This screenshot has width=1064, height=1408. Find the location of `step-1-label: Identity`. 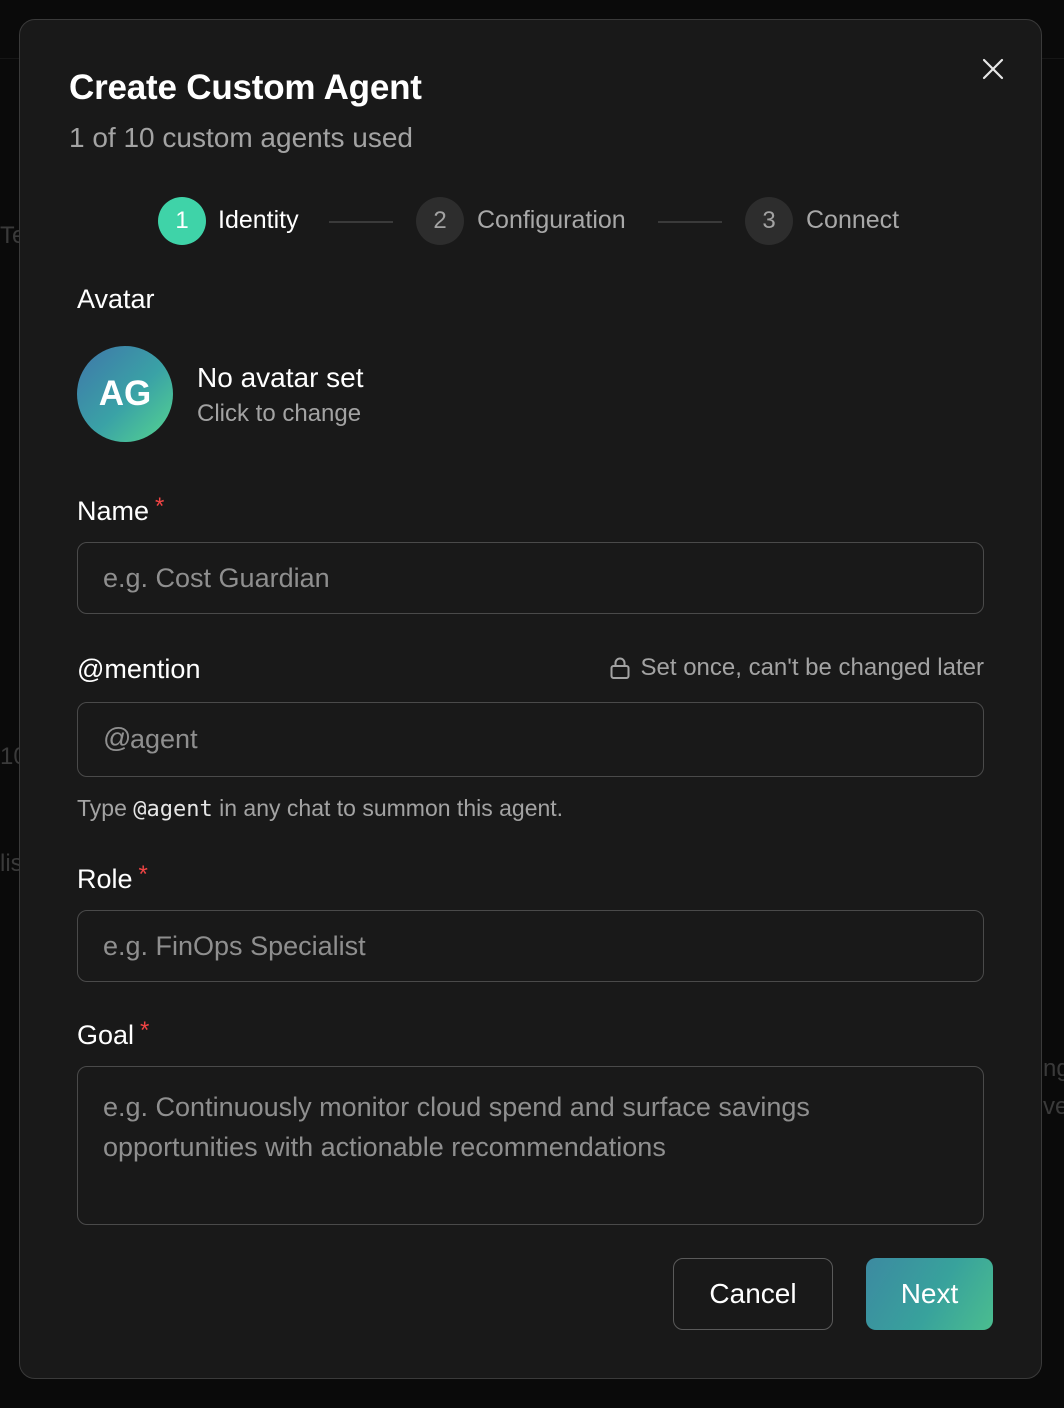

step-1-label: Identity is located at coordinates (258, 220).